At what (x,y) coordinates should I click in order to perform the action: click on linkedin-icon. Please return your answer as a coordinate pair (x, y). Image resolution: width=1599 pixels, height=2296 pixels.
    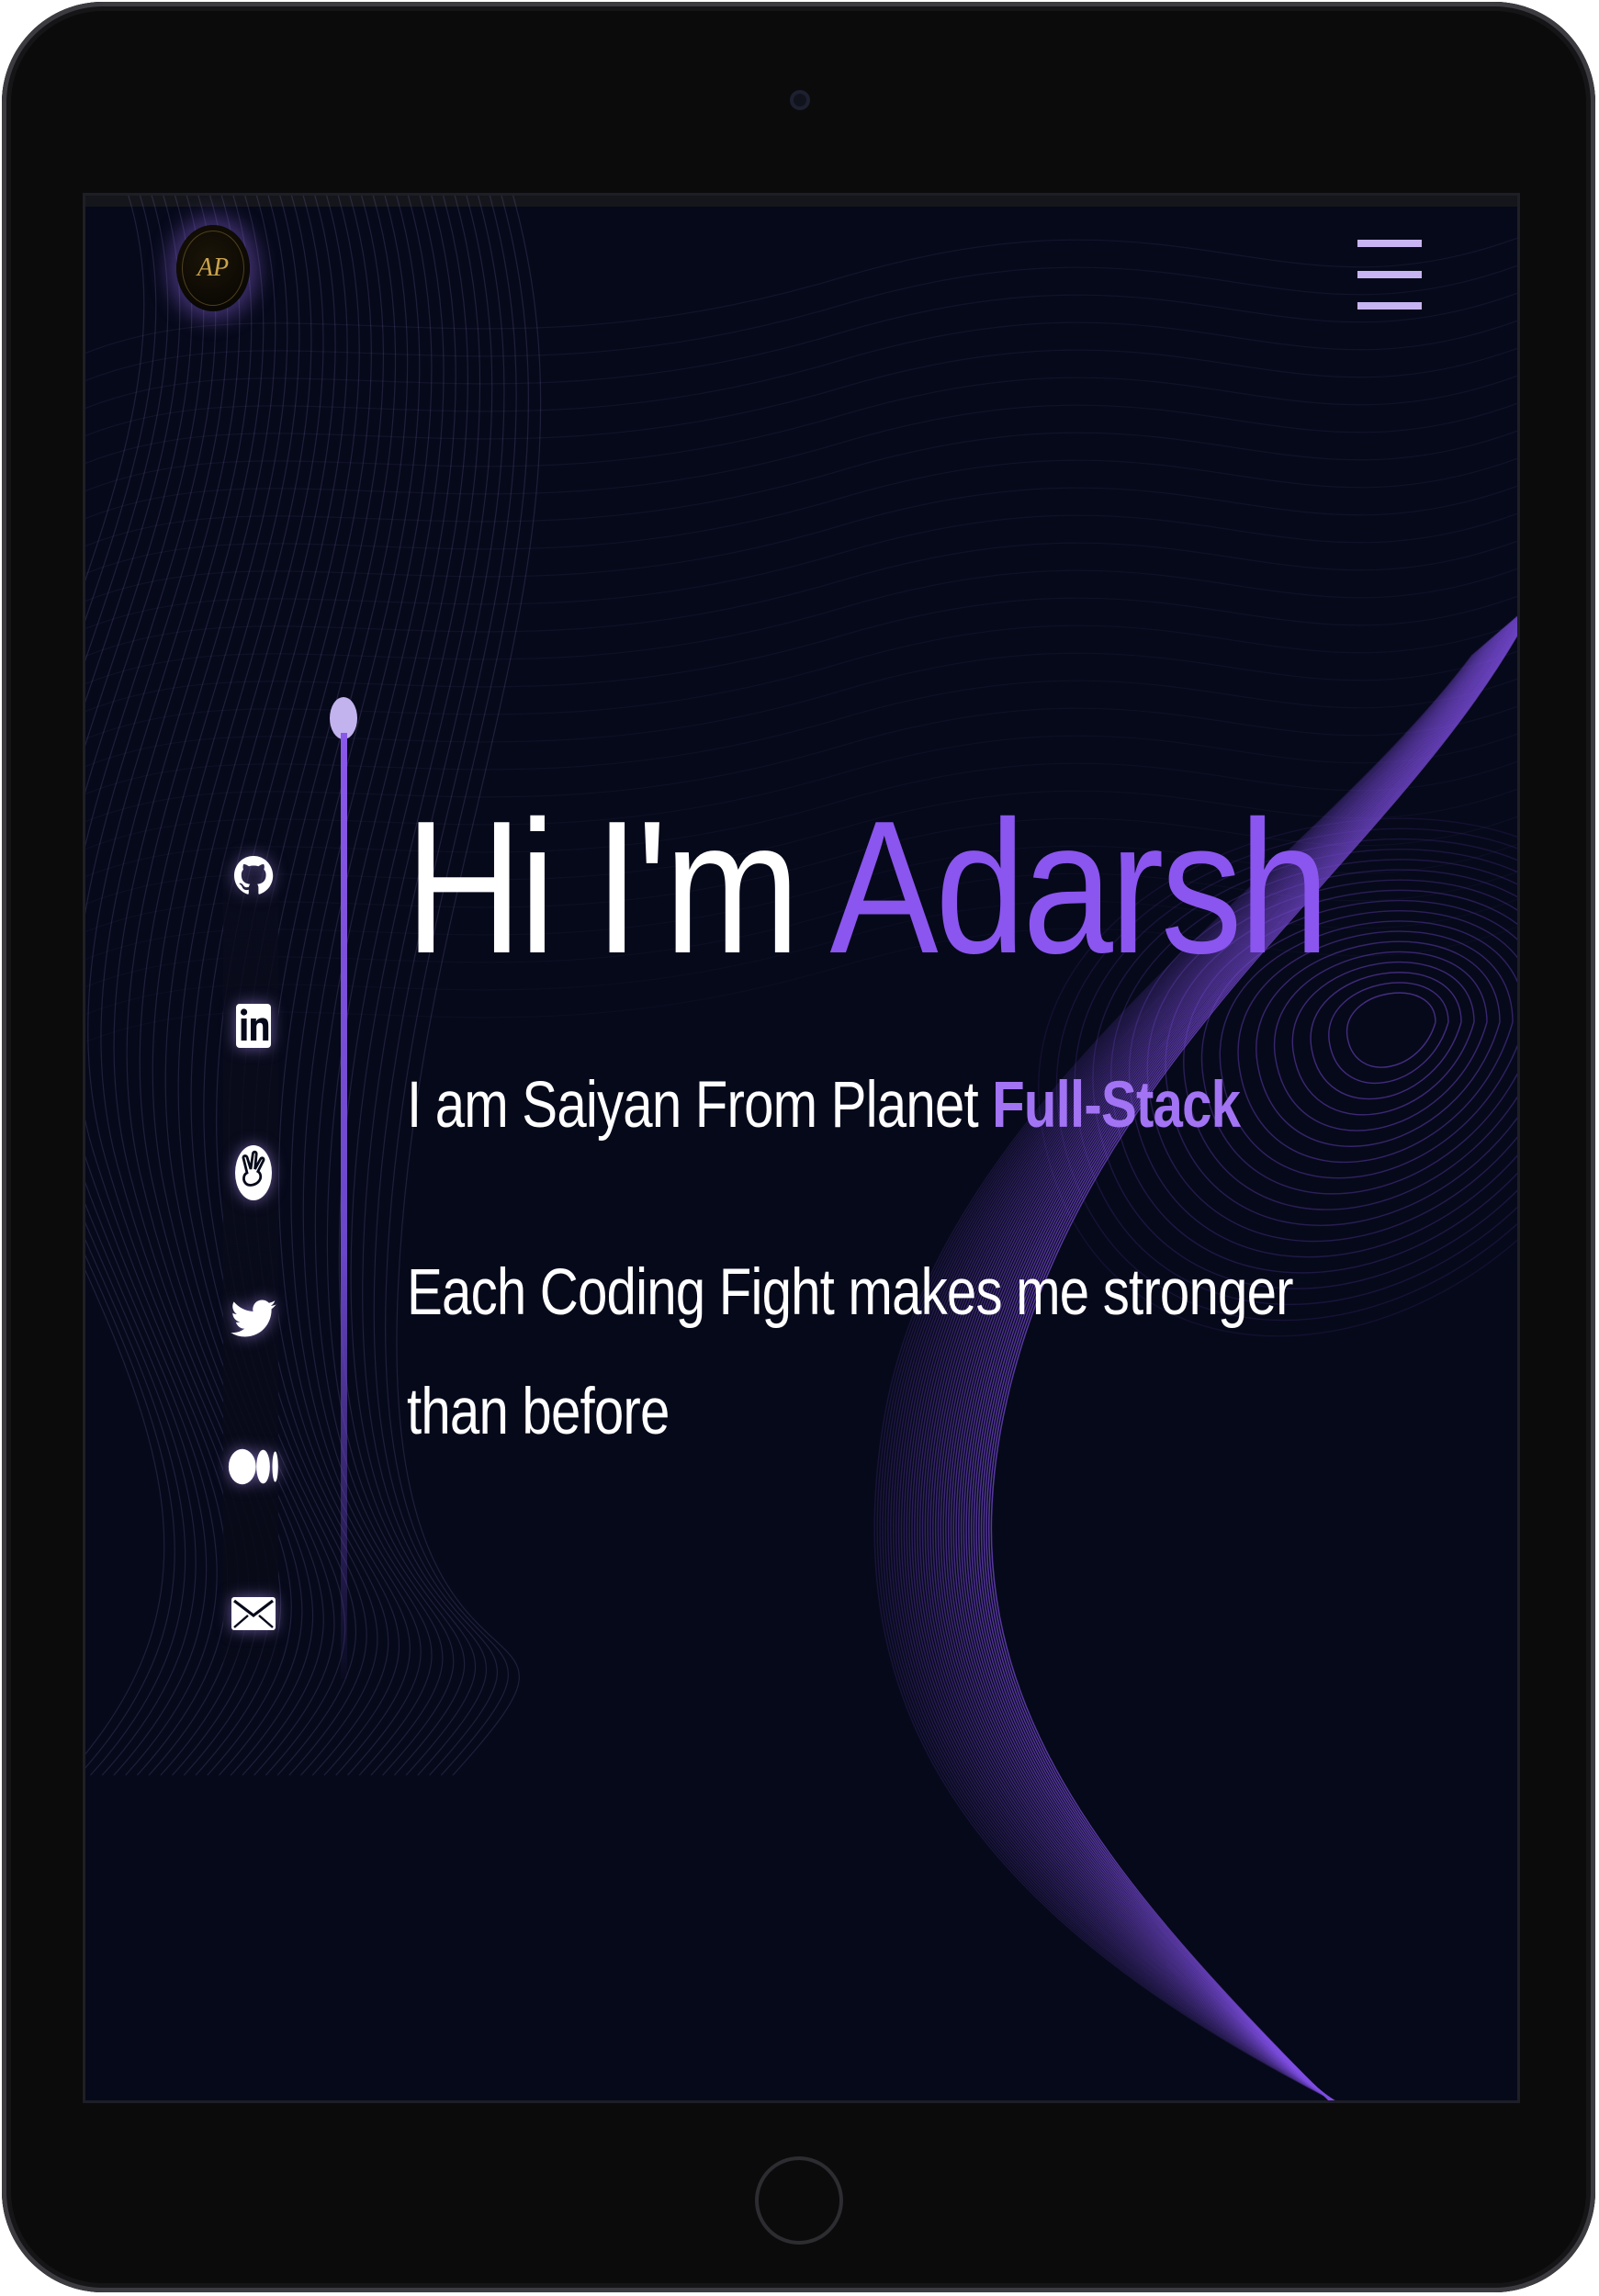
    Looking at the image, I should click on (253, 1026).